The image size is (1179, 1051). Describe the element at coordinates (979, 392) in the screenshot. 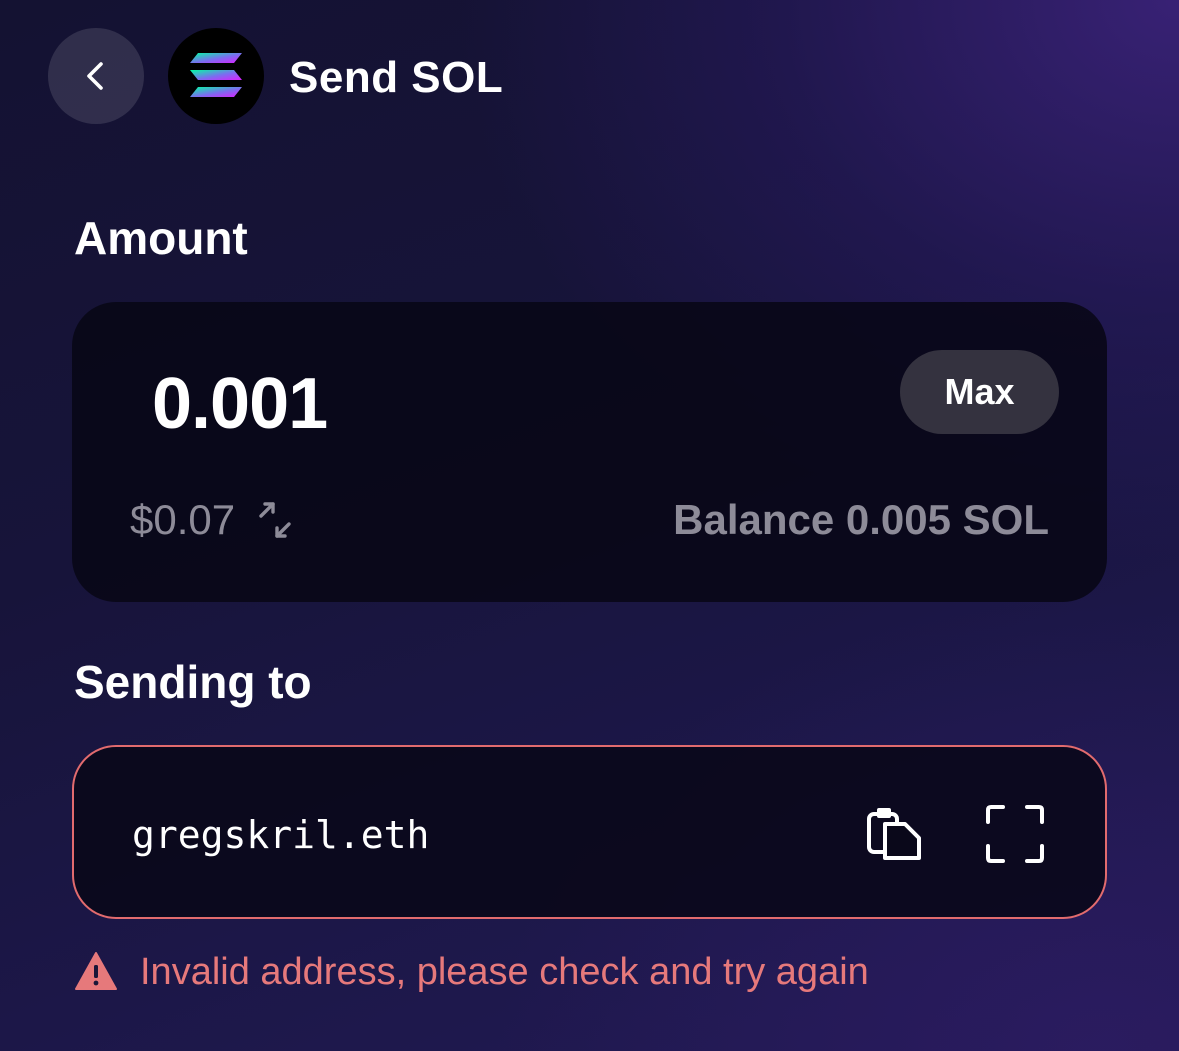

I see `max-button: Max` at that location.